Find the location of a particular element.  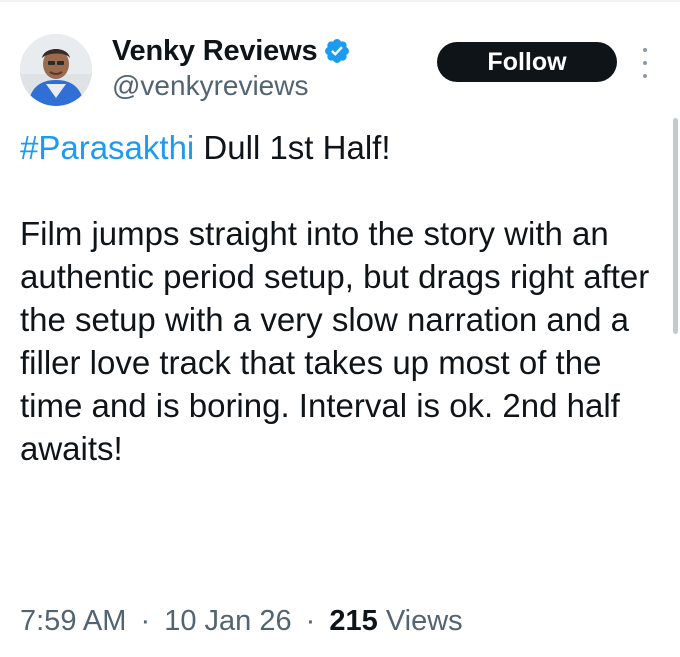

headline-text: Dull 1st Half! is located at coordinates (292, 147).